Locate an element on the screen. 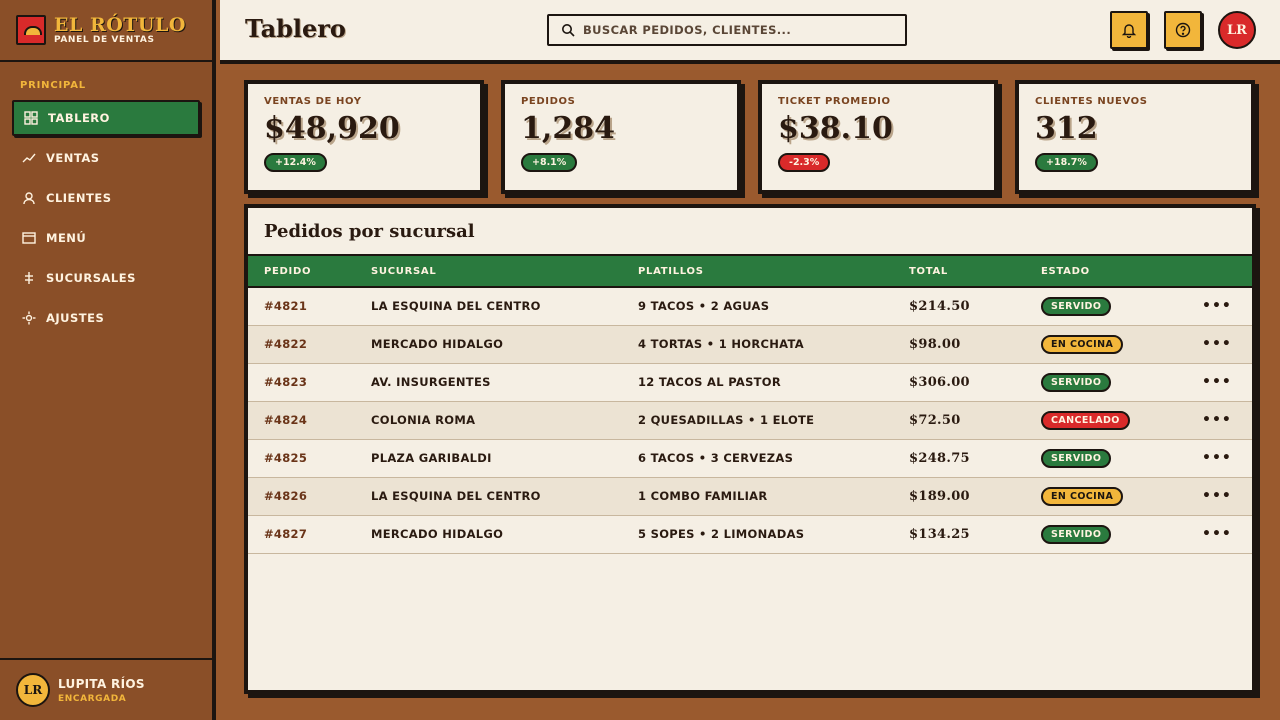 The width and height of the screenshot is (1280, 720). user-avatar-button: LR is located at coordinates (1237, 30).